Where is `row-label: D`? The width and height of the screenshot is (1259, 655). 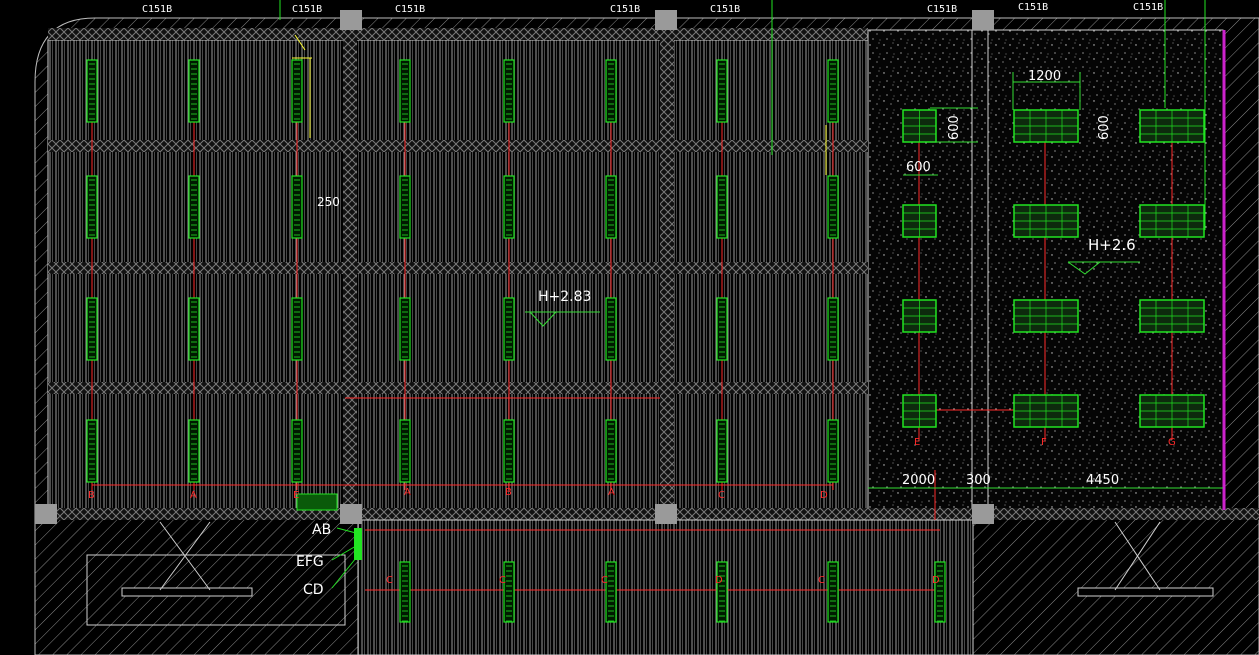 row-label: D is located at coordinates (824, 495).